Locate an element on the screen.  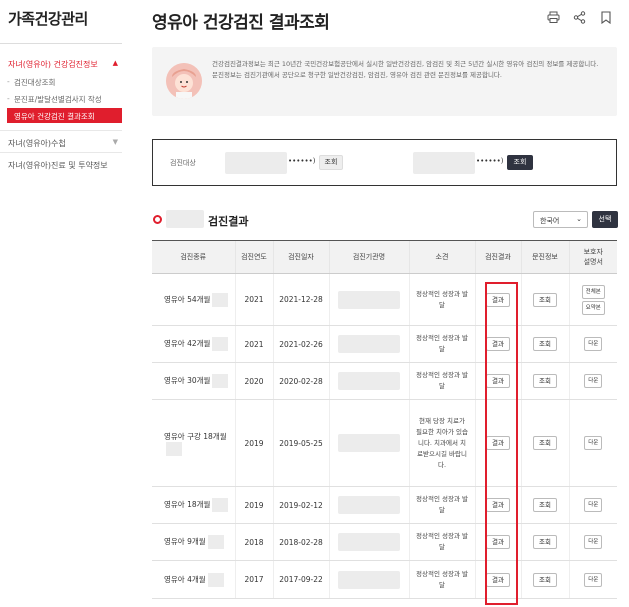
sidebar-group-treatment: 자녀(영유아)진료 및 투약정보 is located at coordinates (65, 165).